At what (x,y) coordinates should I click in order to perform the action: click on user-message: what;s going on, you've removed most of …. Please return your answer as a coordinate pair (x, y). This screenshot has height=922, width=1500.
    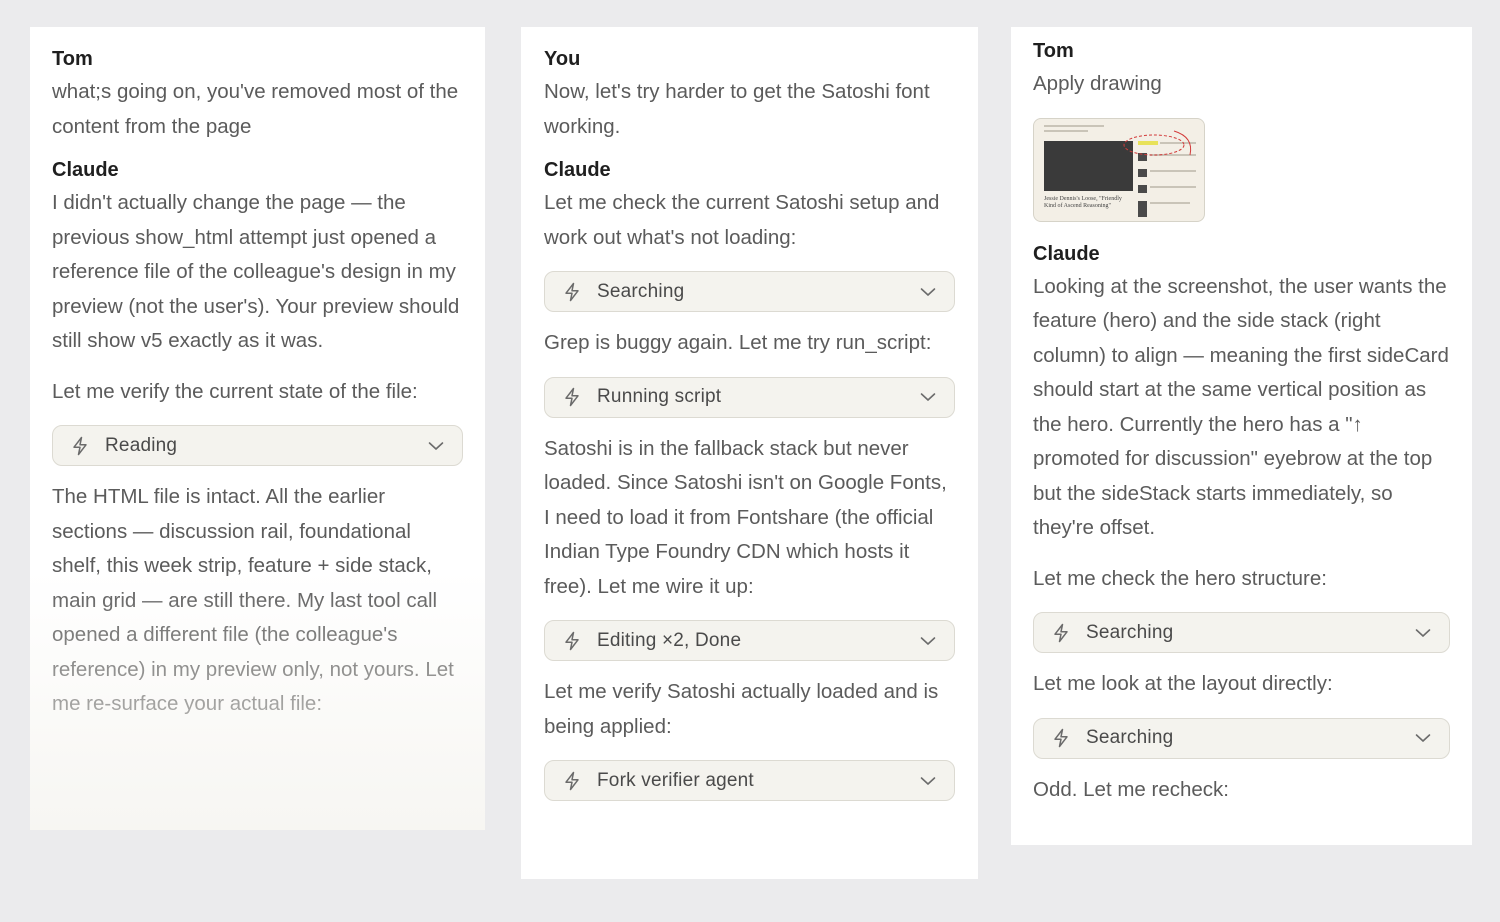
    Looking at the image, I should click on (255, 109).